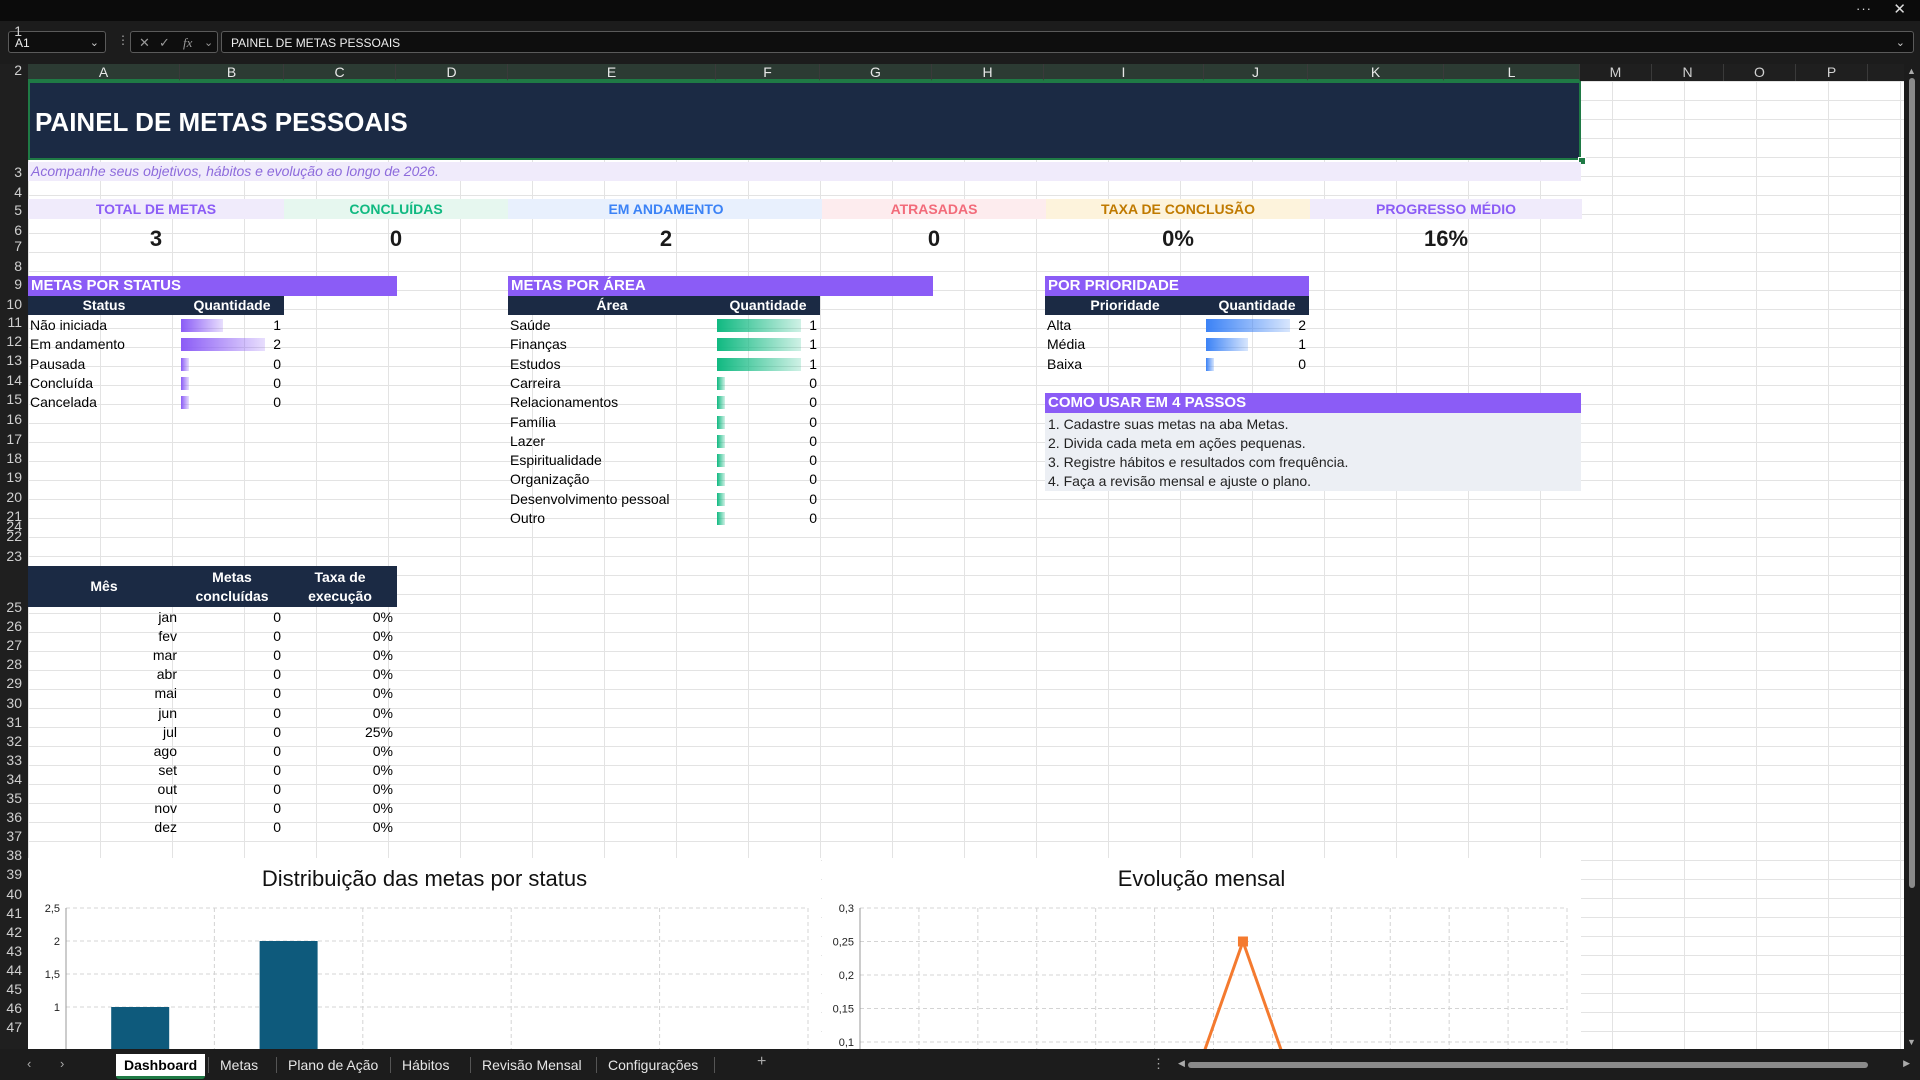 Image resolution: width=1920 pixels, height=1080 pixels. What do you see at coordinates (14, 970) in the screenshot?
I see `row-header: 44` at bounding box center [14, 970].